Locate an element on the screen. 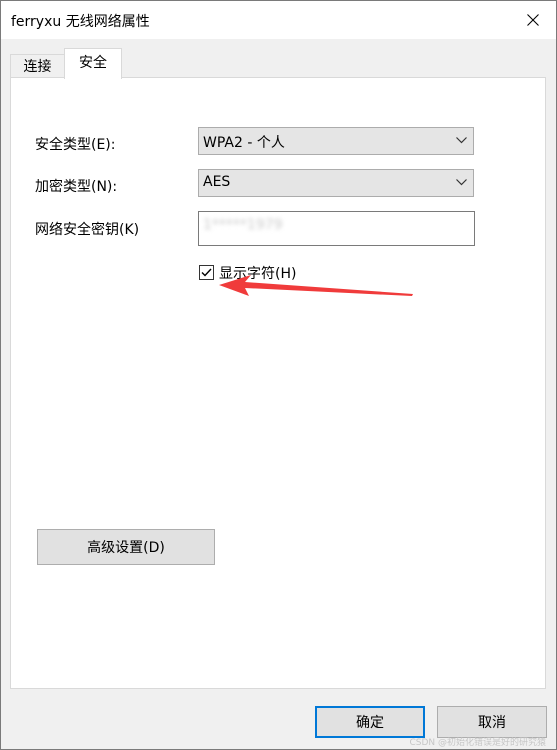 This screenshot has height=750, width=557. window-title: ferryxu 无线网络属性 is located at coordinates (80, 22).